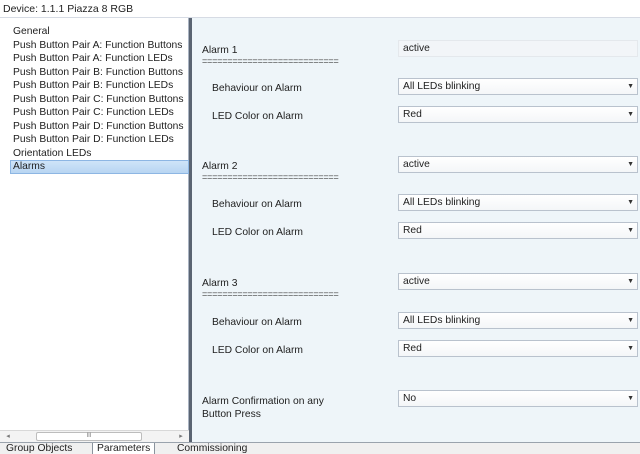 This screenshot has width=640, height=454. Describe the element at coordinates (124, 448) in the screenshot. I see `tab-parameters: Parameters` at that location.